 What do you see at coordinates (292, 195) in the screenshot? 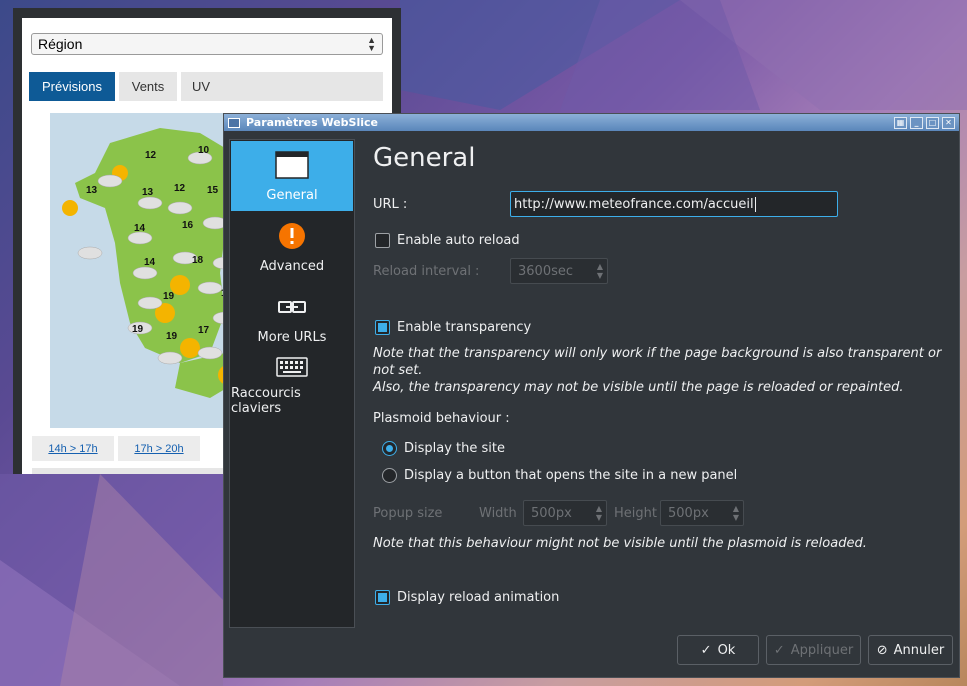
I see `sidebar-item-label: General` at bounding box center [292, 195].